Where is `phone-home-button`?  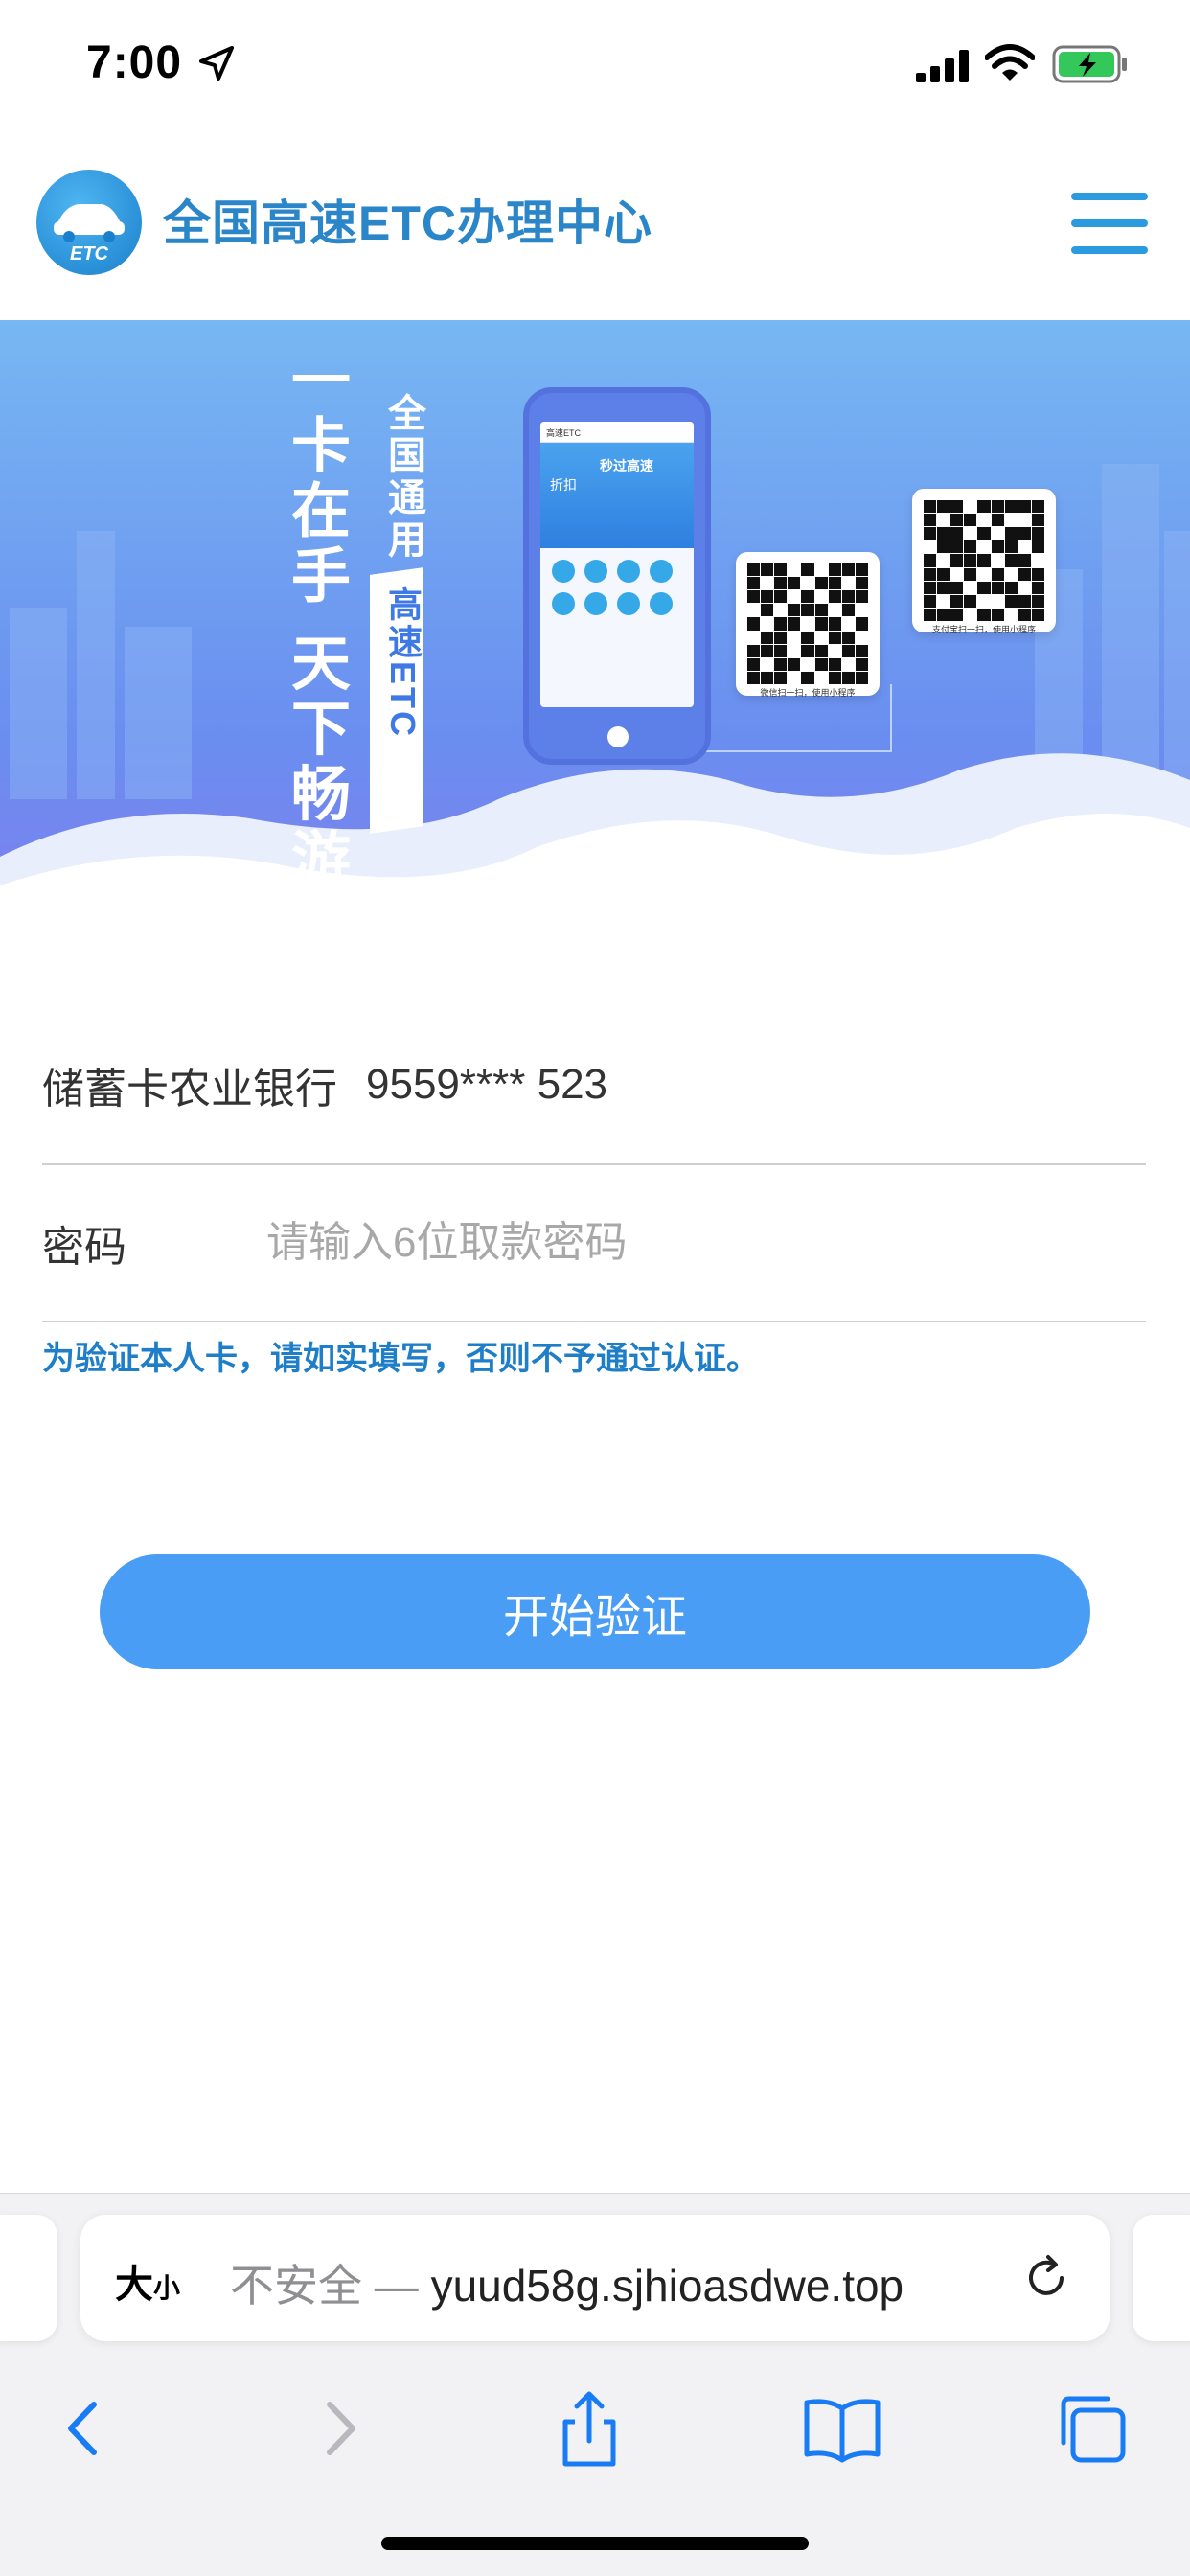 phone-home-button is located at coordinates (618, 737).